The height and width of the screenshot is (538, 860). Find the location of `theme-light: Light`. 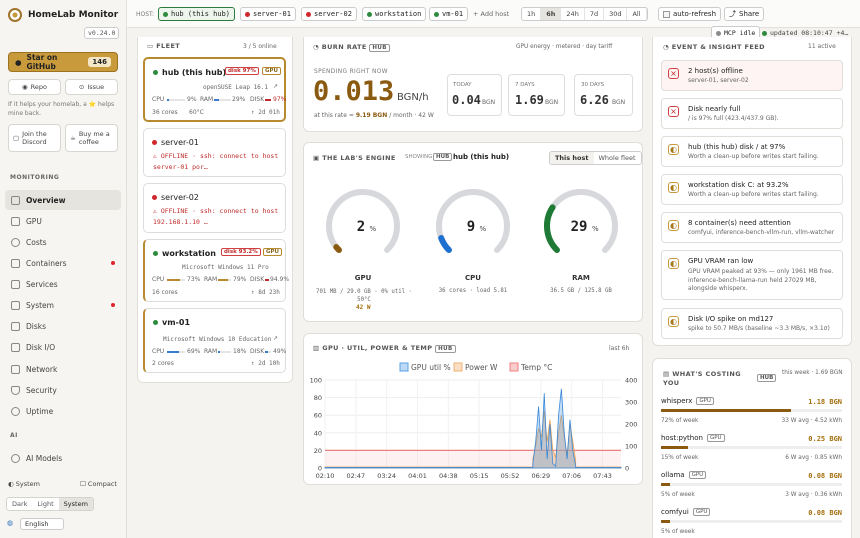

theme-light: Light is located at coordinates (45, 504).